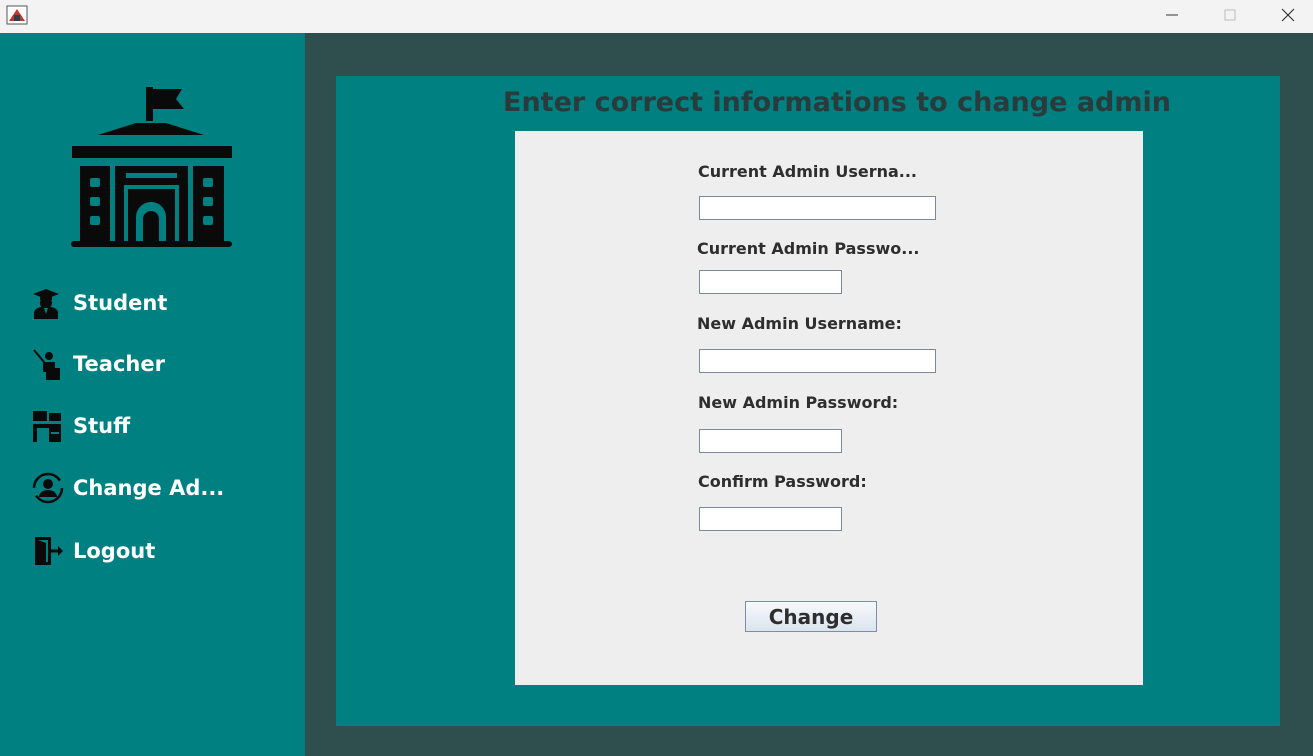  What do you see at coordinates (120, 303) in the screenshot?
I see `sidebar-item-label: Student` at bounding box center [120, 303].